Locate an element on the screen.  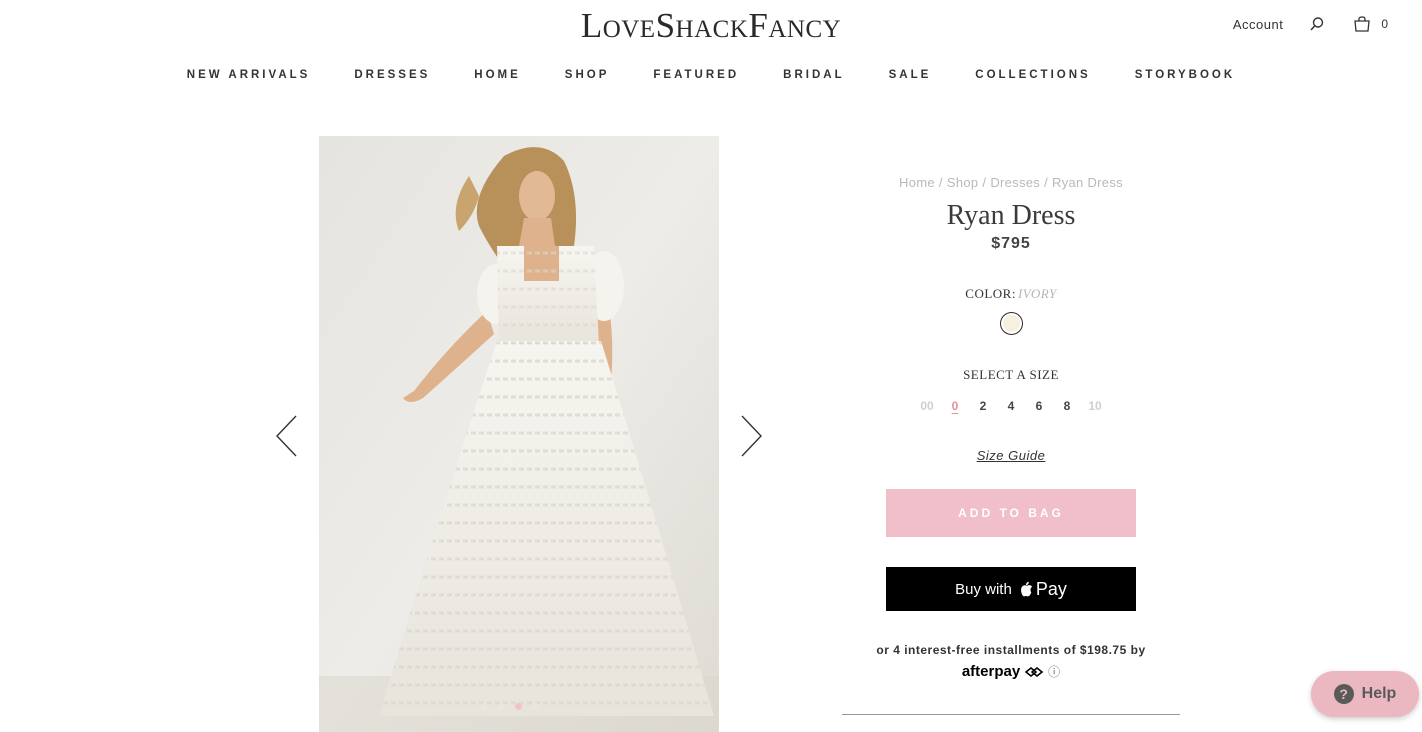
nav-bridal: BRIDAL is located at coordinates (813, 76).